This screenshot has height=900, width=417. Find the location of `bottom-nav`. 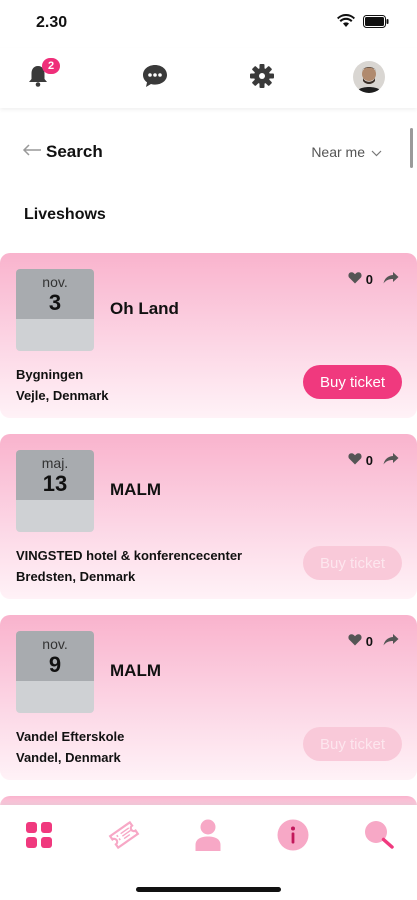

bottom-nav is located at coordinates (208, 852).